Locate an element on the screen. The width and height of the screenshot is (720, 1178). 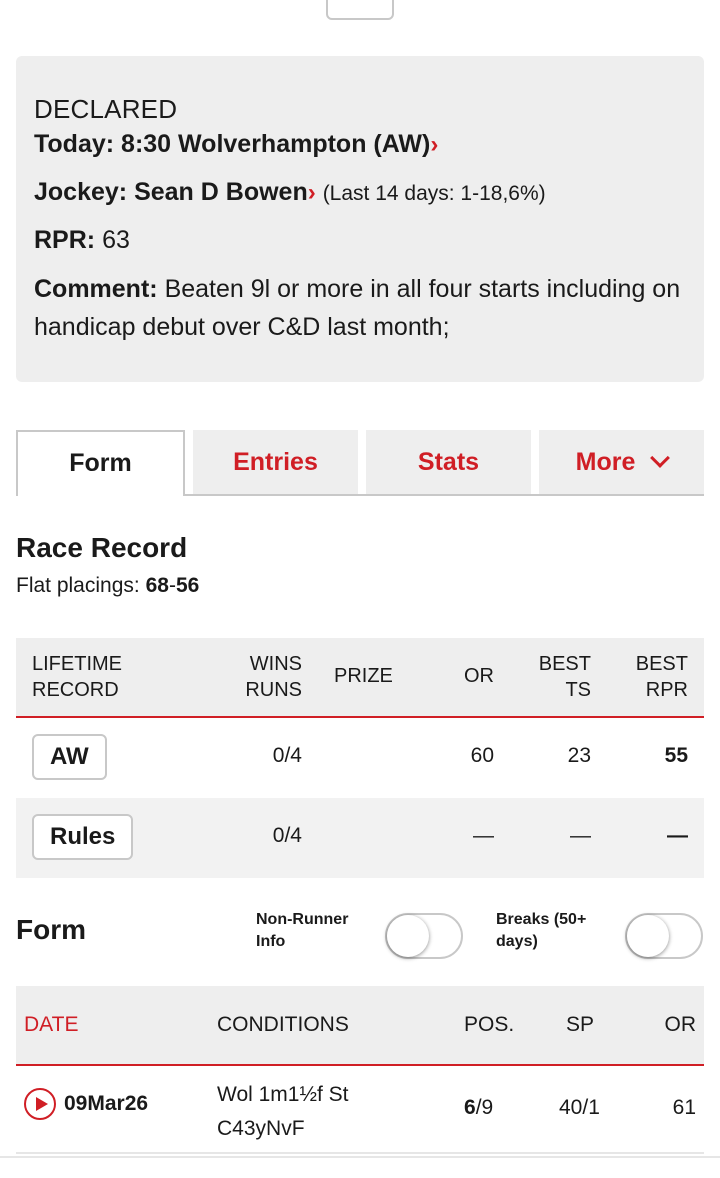
form-table-header: DATE CONDITIONS POS. SP OR is located at coordinates (360, 1026).